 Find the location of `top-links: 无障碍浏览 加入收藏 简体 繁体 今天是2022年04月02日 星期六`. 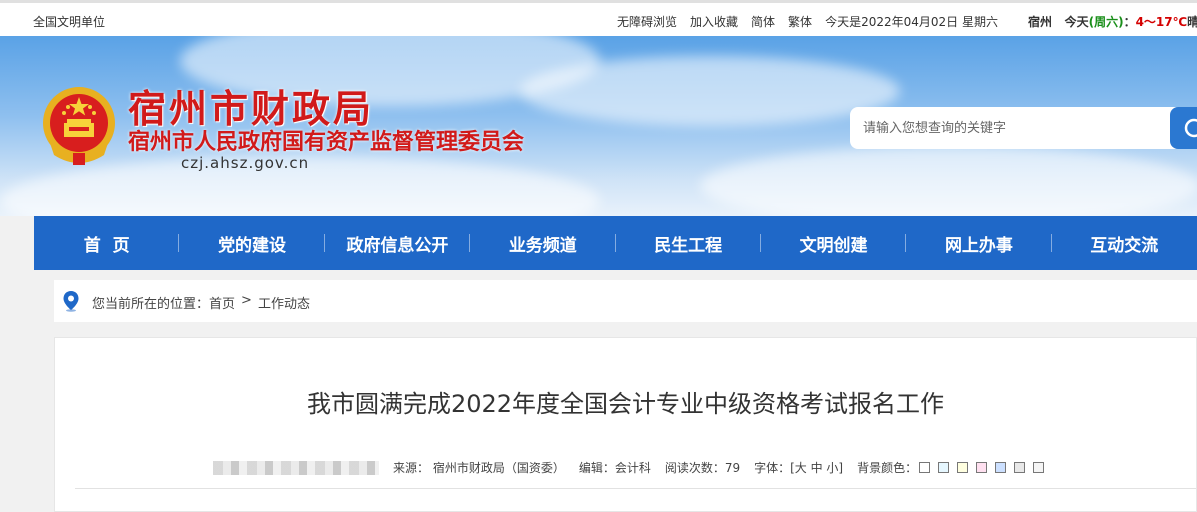

top-links: 无障碍浏览 加入收藏 简体 繁体 今天是2022年04月02日 星期六 is located at coordinates (814, 21).